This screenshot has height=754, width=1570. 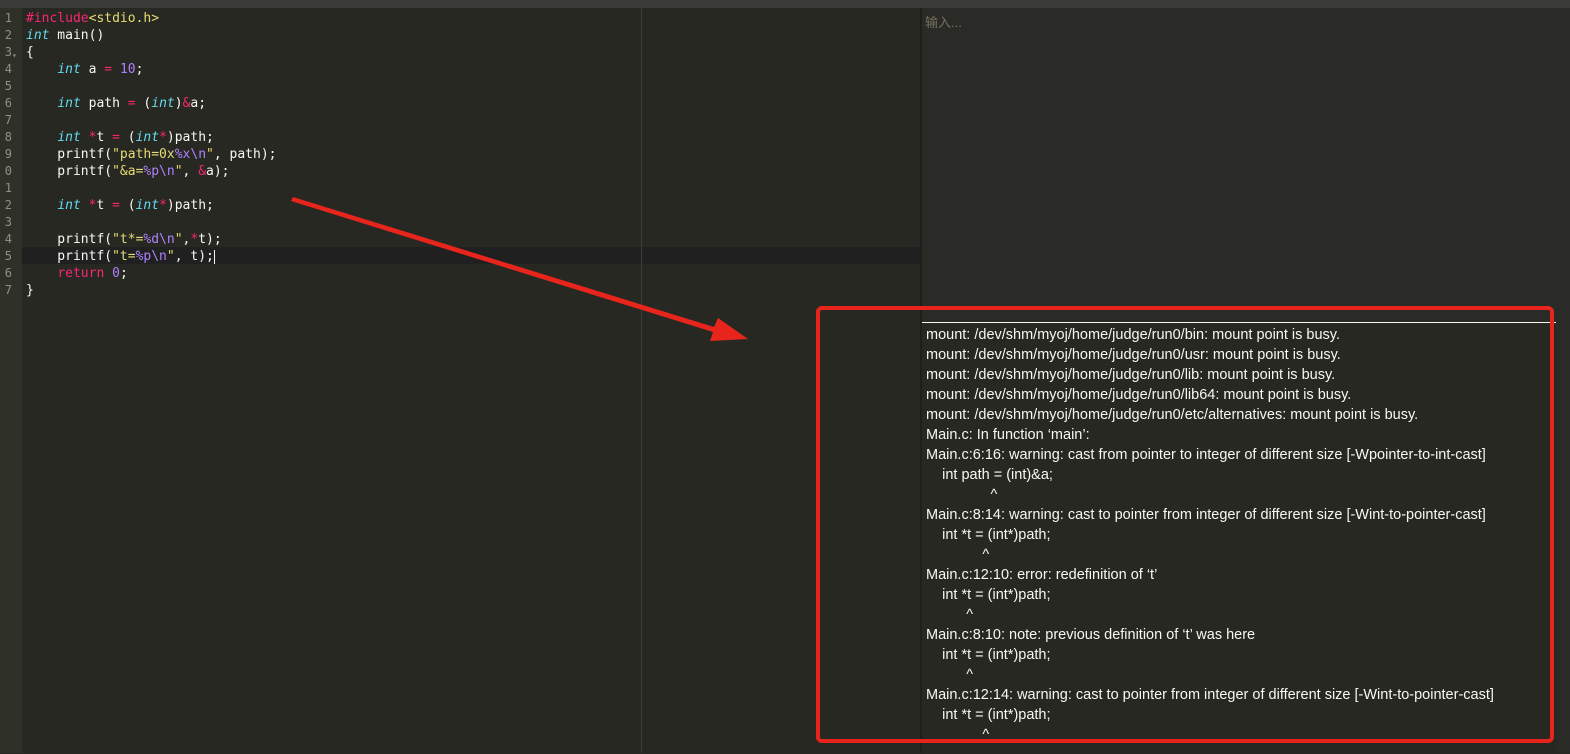 I want to click on code-line: int a = 10;, so click(x=100, y=69).